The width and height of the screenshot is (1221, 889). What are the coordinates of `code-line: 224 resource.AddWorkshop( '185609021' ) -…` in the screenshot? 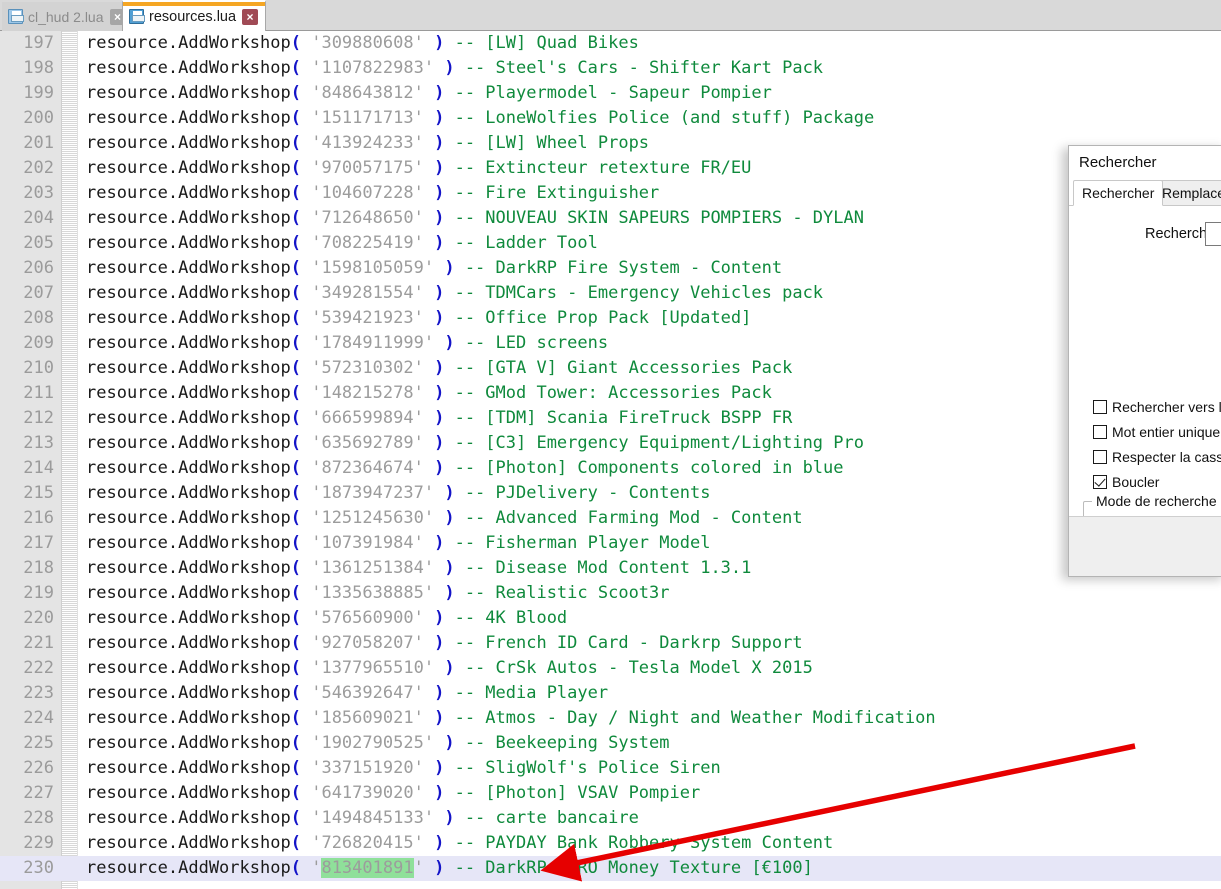 It's located at (610, 718).